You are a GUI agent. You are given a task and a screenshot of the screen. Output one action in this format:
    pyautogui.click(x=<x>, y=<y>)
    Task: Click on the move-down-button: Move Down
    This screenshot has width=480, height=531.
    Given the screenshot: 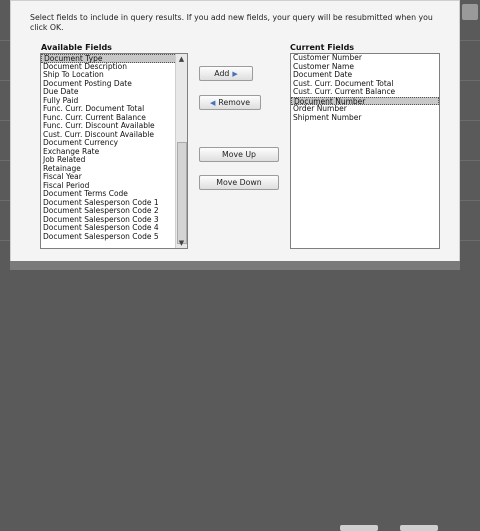 What is the action you would take?
    pyautogui.click(x=239, y=182)
    